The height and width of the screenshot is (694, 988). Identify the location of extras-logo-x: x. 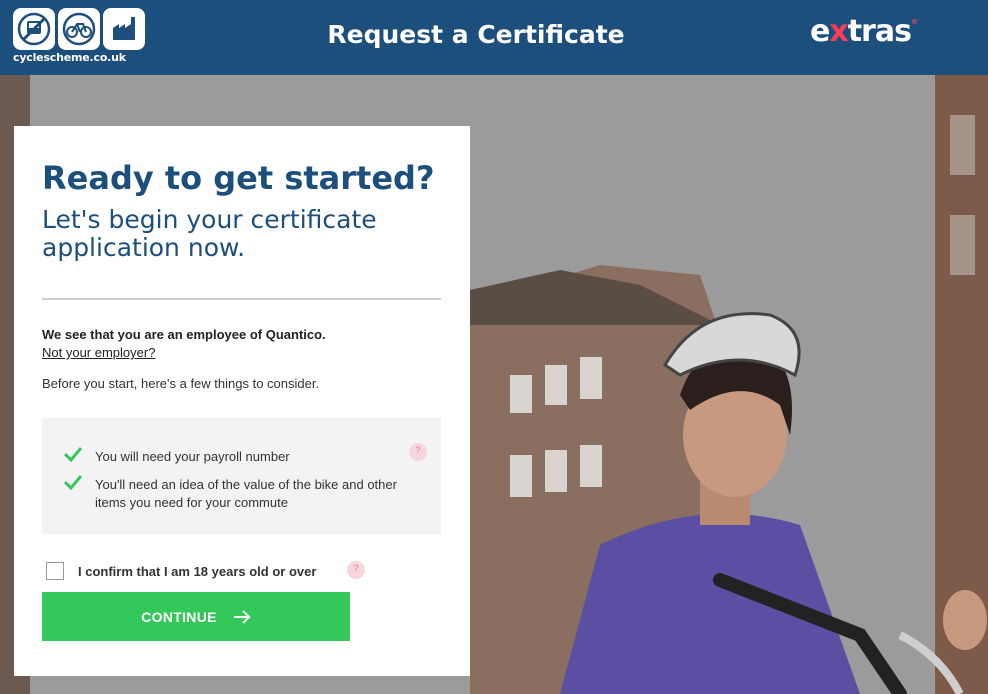
(838, 31).